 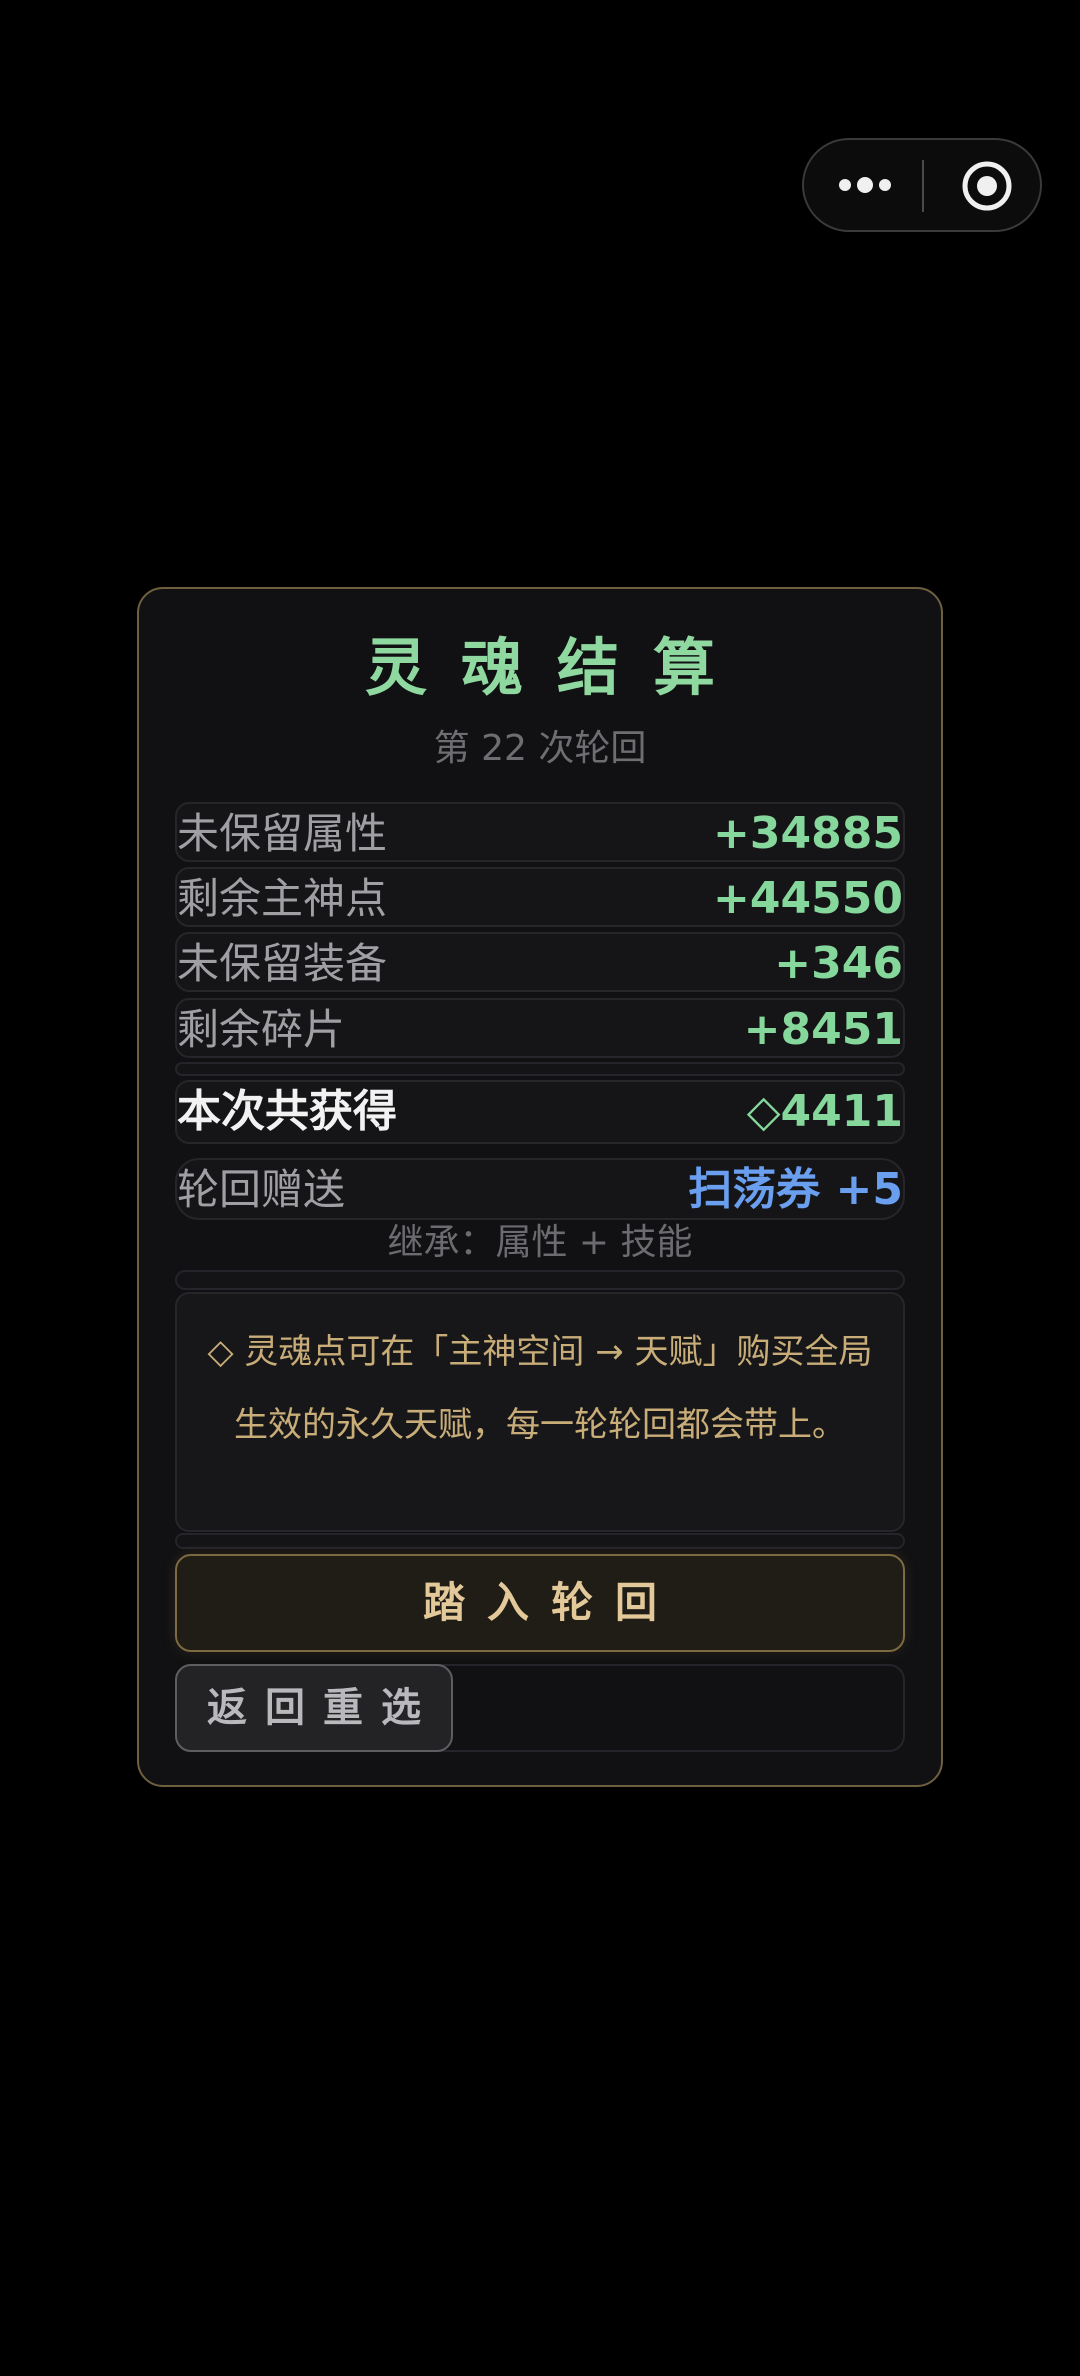 I want to click on row-label: 未保留装备, so click(x=282, y=963).